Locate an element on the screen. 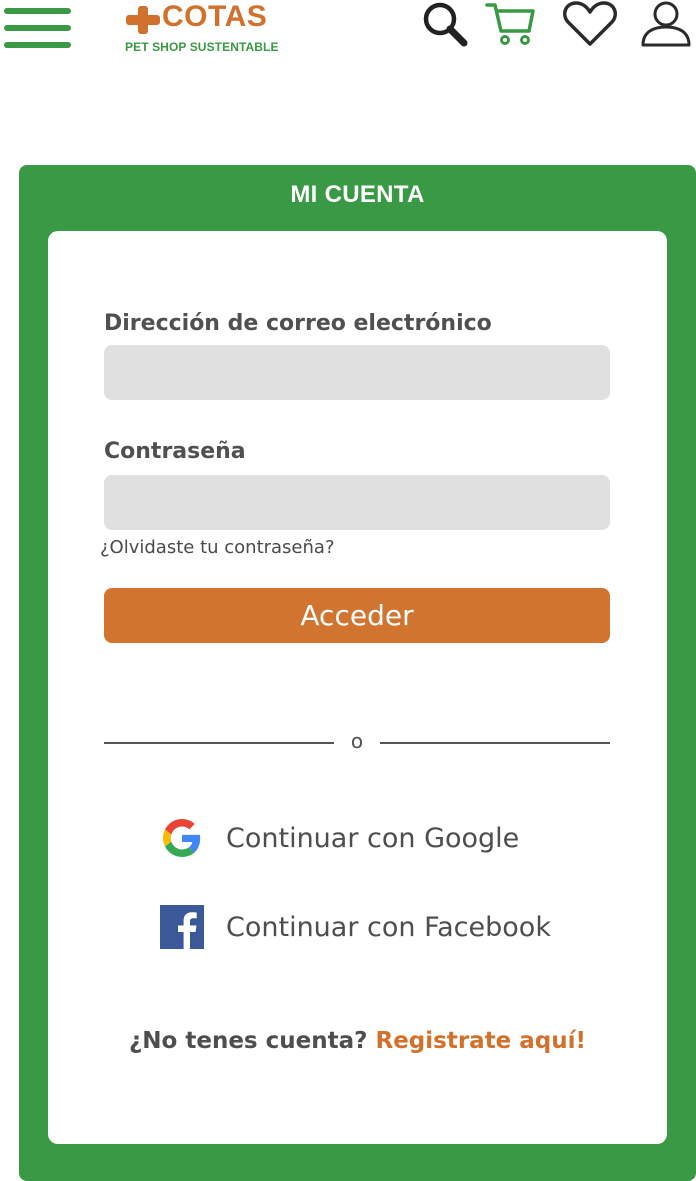  facebook-login-button: Continuar con Facebook is located at coordinates (355, 927).